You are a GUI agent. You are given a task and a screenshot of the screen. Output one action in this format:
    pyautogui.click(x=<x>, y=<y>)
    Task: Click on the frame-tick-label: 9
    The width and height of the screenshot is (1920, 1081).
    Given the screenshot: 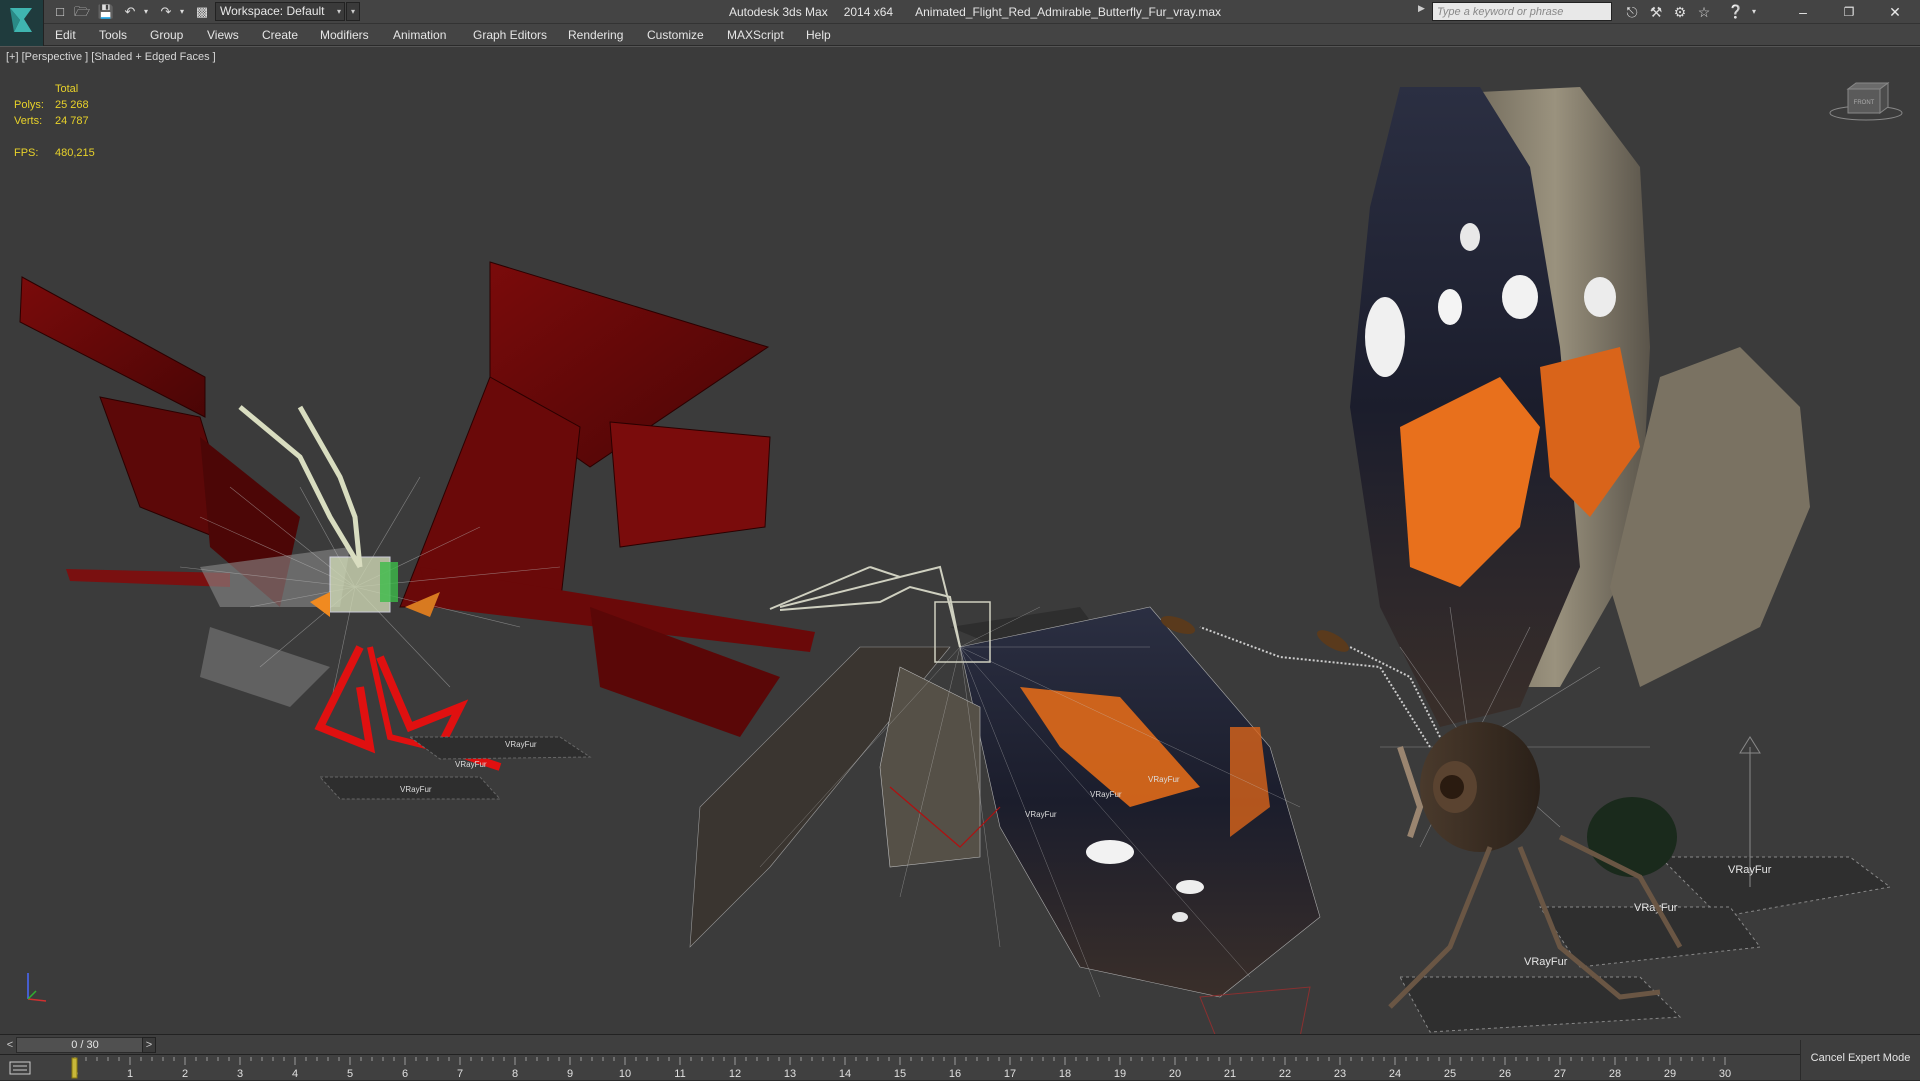 What is the action you would take?
    pyautogui.click(x=570, y=1074)
    